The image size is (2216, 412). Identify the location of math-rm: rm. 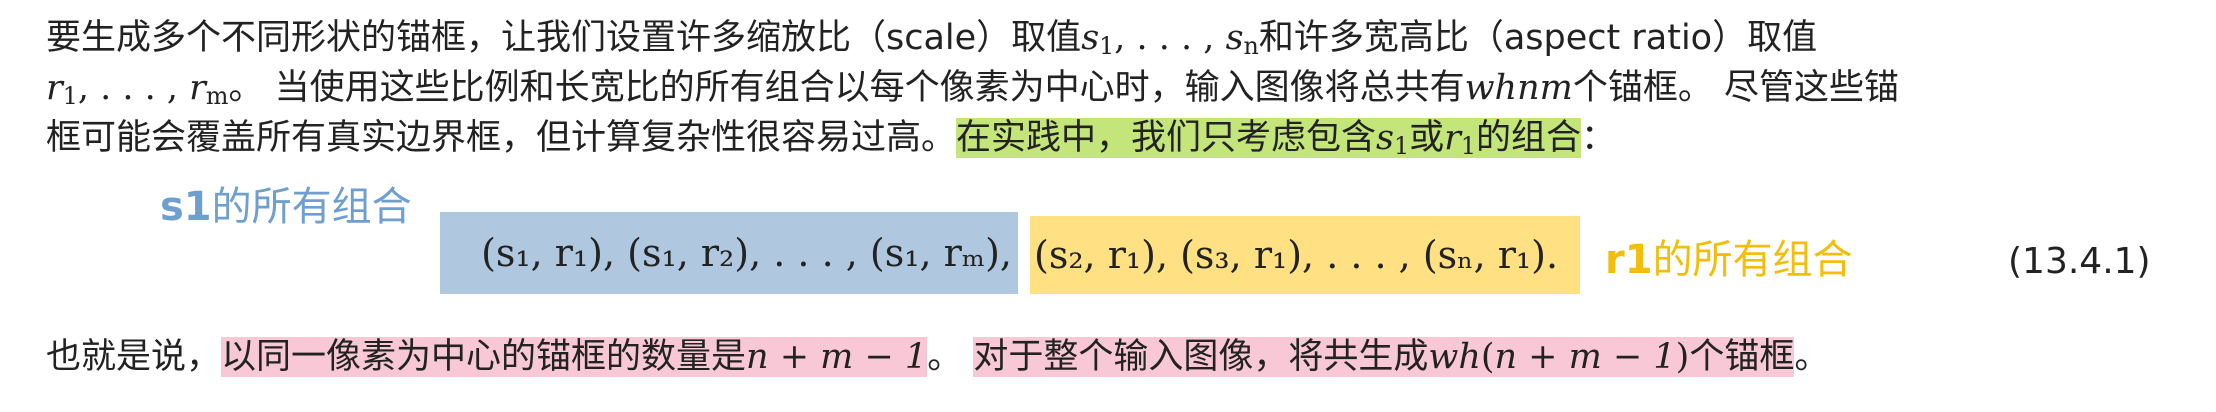
(209, 89).